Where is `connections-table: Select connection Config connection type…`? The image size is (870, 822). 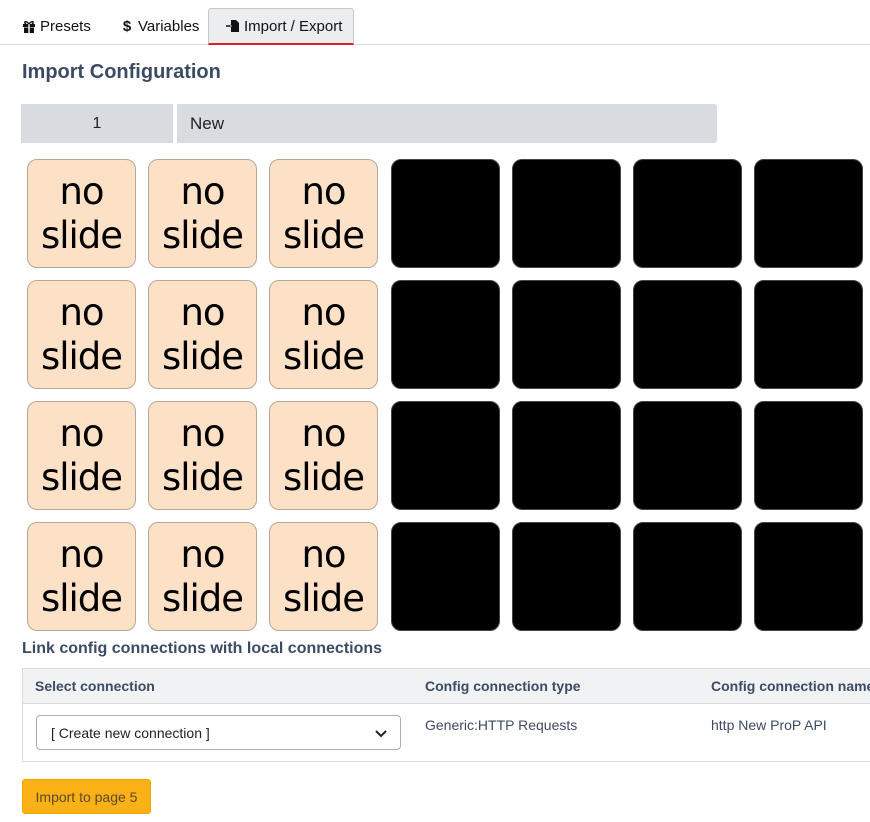 connections-table: Select connection Config connection type… is located at coordinates (446, 715).